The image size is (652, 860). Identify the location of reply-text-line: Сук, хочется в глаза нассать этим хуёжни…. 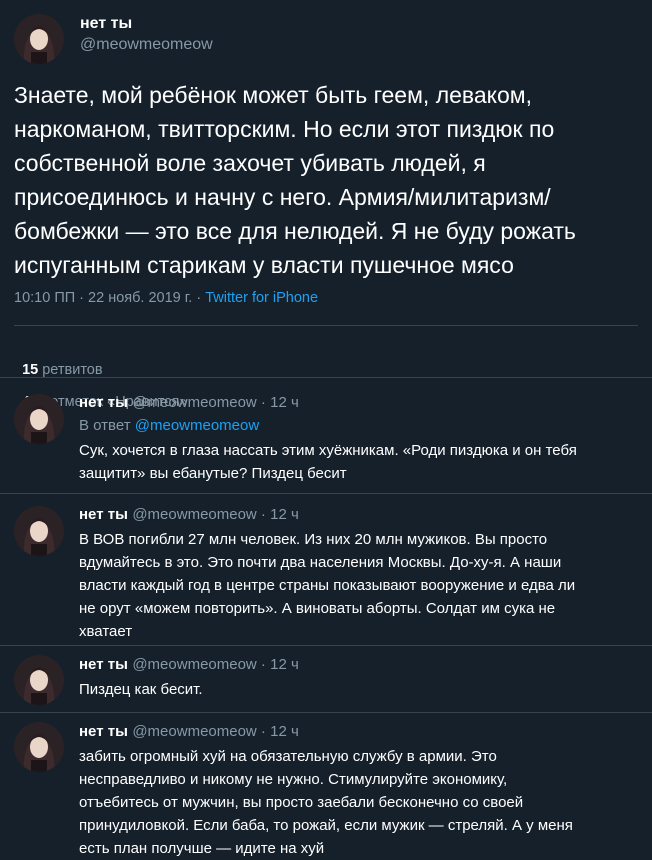
(328, 450).